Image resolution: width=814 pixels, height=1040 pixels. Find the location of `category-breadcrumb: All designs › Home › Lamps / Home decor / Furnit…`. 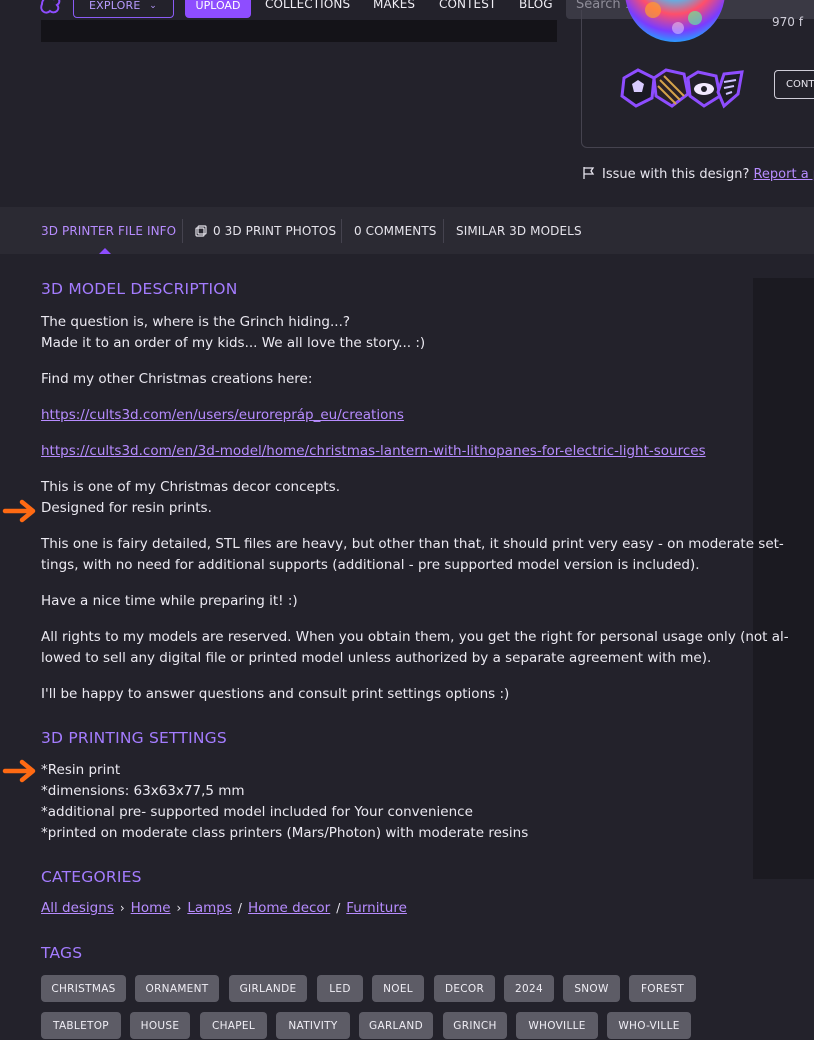

category-breadcrumb: All designs › Home › Lamps / Home decor / Furnit… is located at coordinates (224, 908).